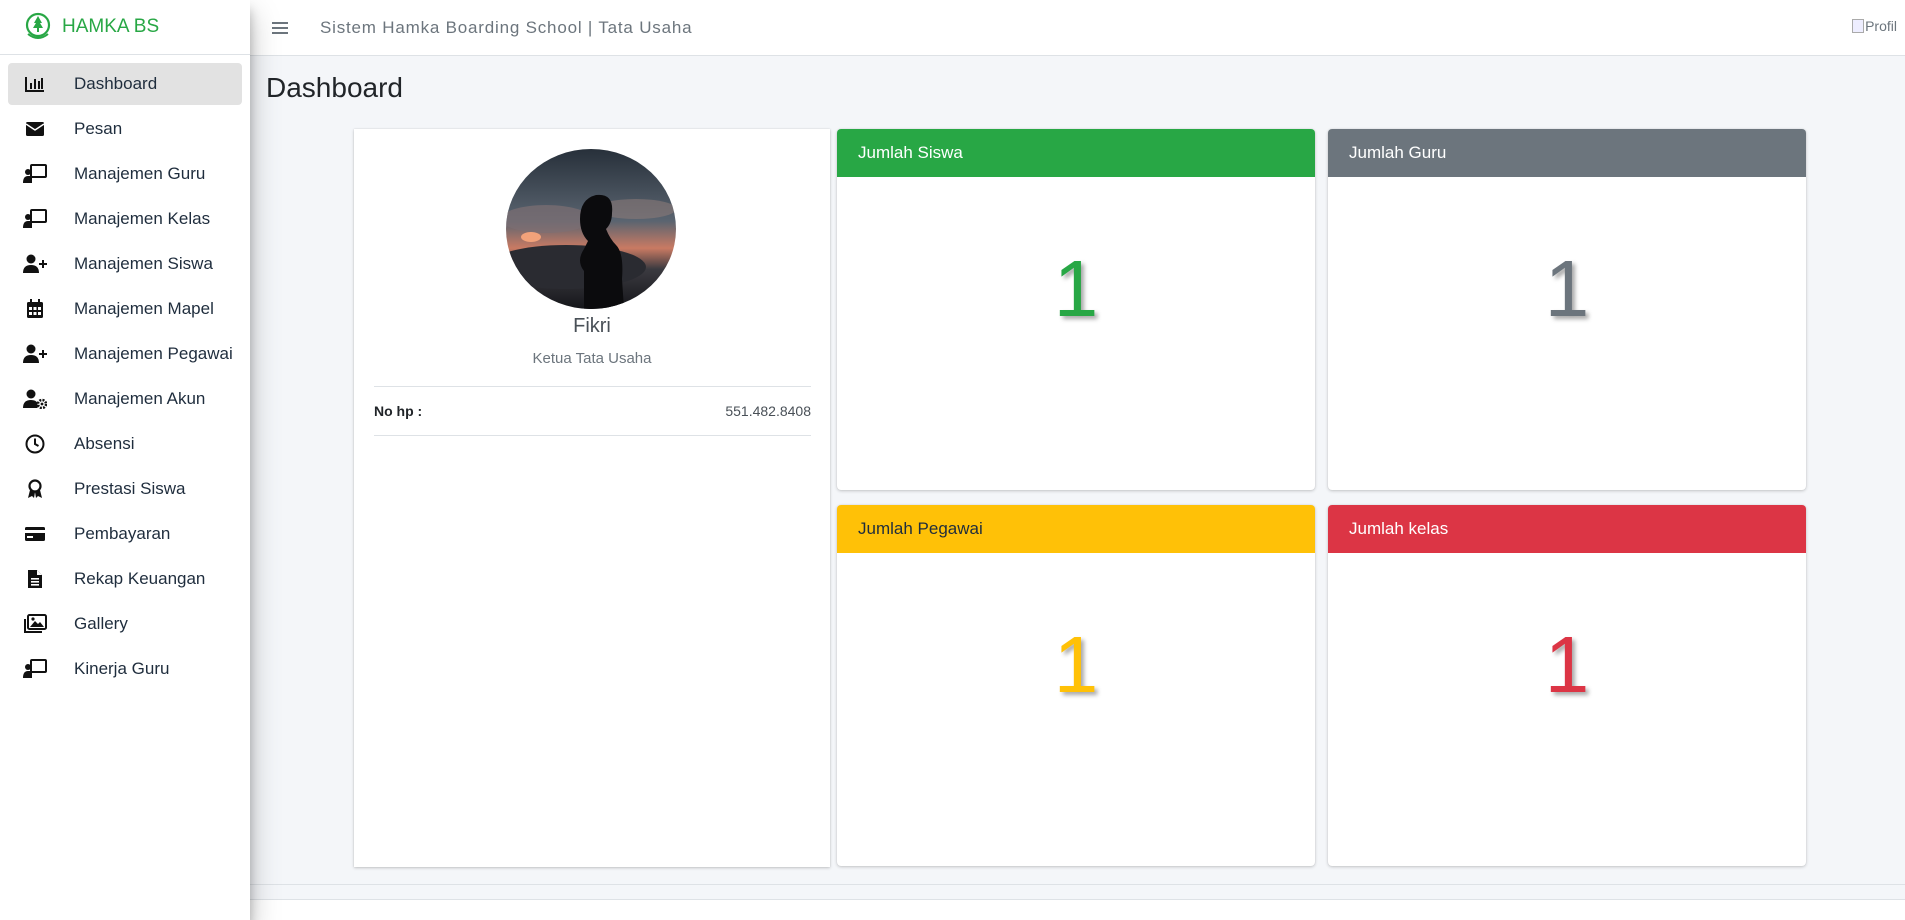  Describe the element at coordinates (1077, 892) in the screenshot. I see `content-footer-divider` at that location.